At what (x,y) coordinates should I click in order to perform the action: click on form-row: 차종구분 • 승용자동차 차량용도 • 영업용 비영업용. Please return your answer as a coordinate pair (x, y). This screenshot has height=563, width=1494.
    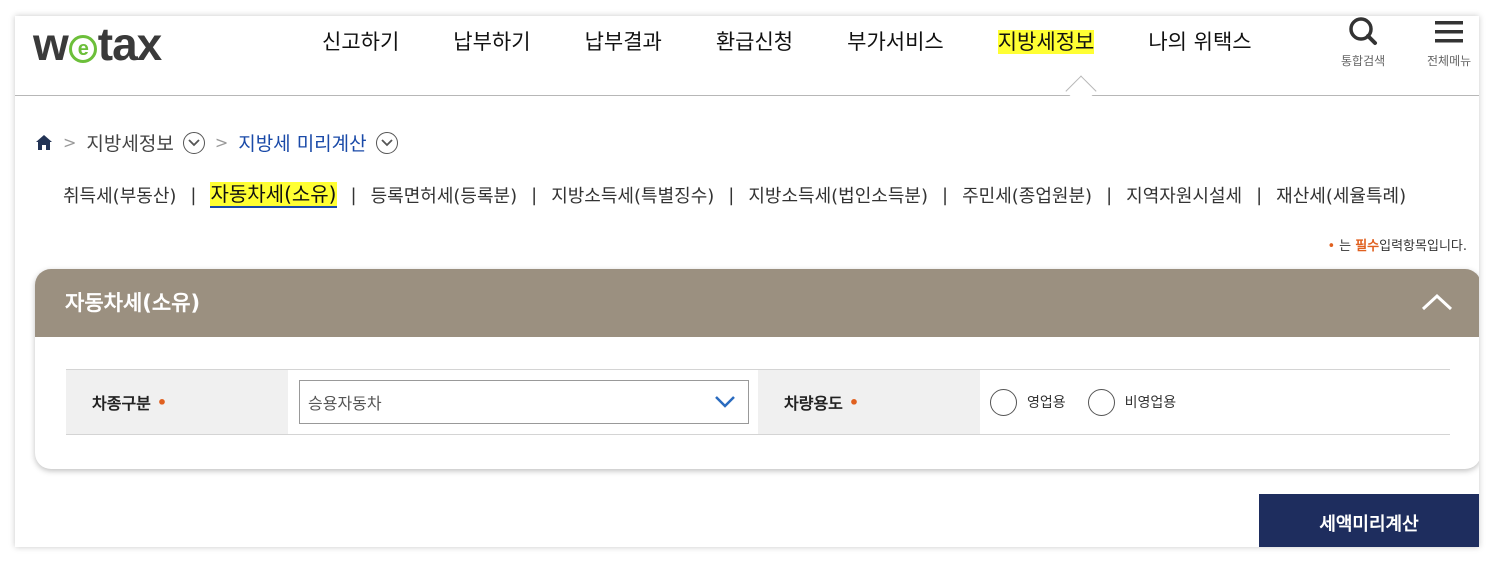
    Looking at the image, I should click on (758, 402).